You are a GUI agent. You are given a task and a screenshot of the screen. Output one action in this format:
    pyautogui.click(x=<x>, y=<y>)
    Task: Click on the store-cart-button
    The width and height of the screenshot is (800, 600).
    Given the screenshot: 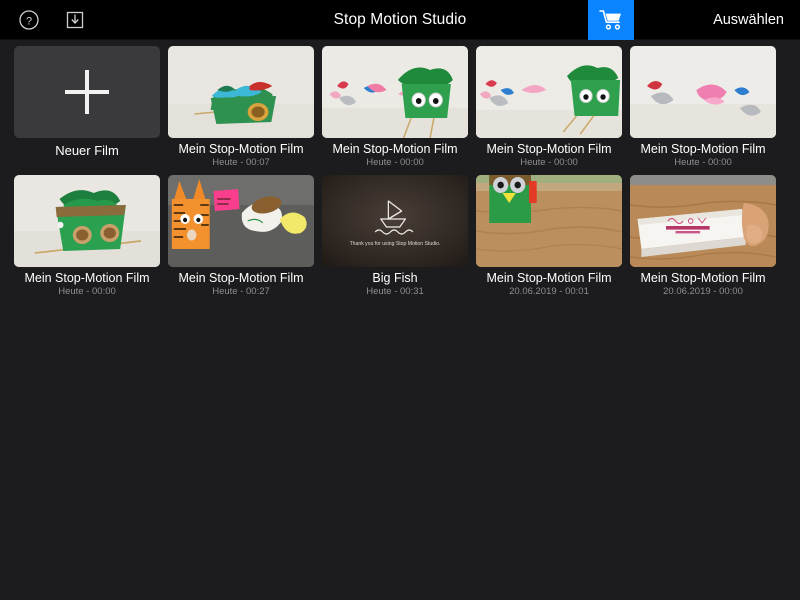 What is the action you would take?
    pyautogui.click(x=611, y=20)
    